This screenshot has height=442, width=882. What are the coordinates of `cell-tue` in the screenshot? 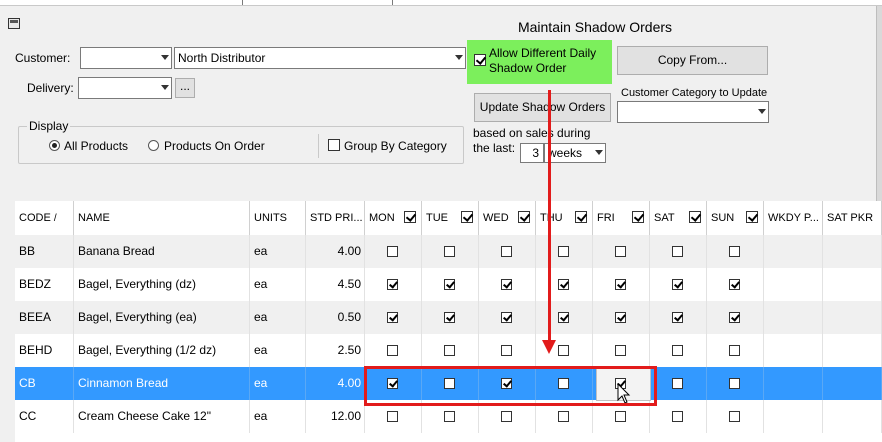 It's located at (450, 284).